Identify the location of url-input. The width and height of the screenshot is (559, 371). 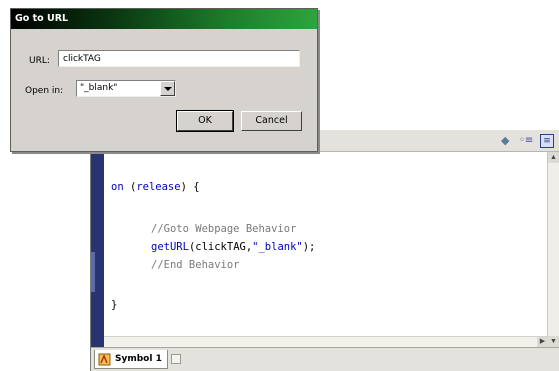
(179, 58).